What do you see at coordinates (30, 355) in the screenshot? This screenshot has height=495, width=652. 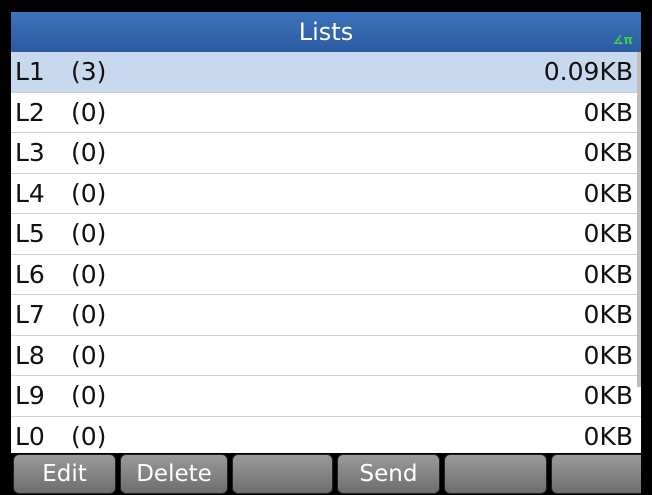 I see `list-name: L8` at bounding box center [30, 355].